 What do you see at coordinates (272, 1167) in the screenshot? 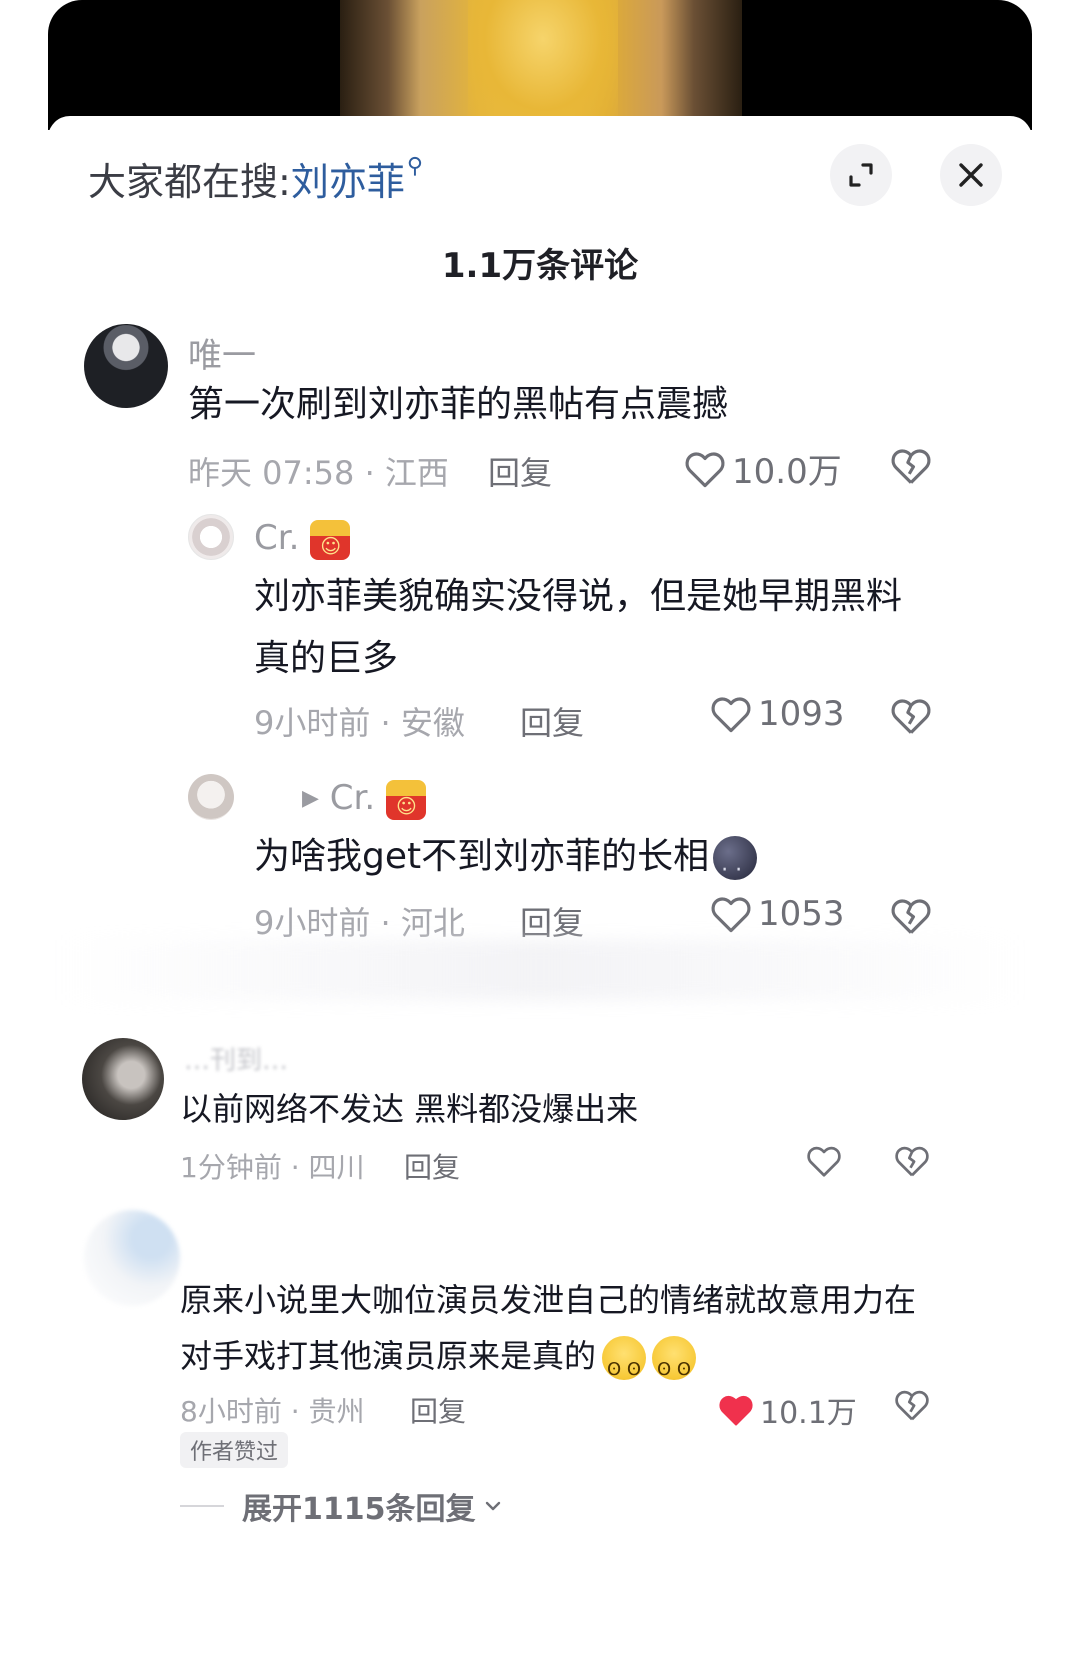
I see `comment-meta: 1分钟前 · 四川` at bounding box center [272, 1167].